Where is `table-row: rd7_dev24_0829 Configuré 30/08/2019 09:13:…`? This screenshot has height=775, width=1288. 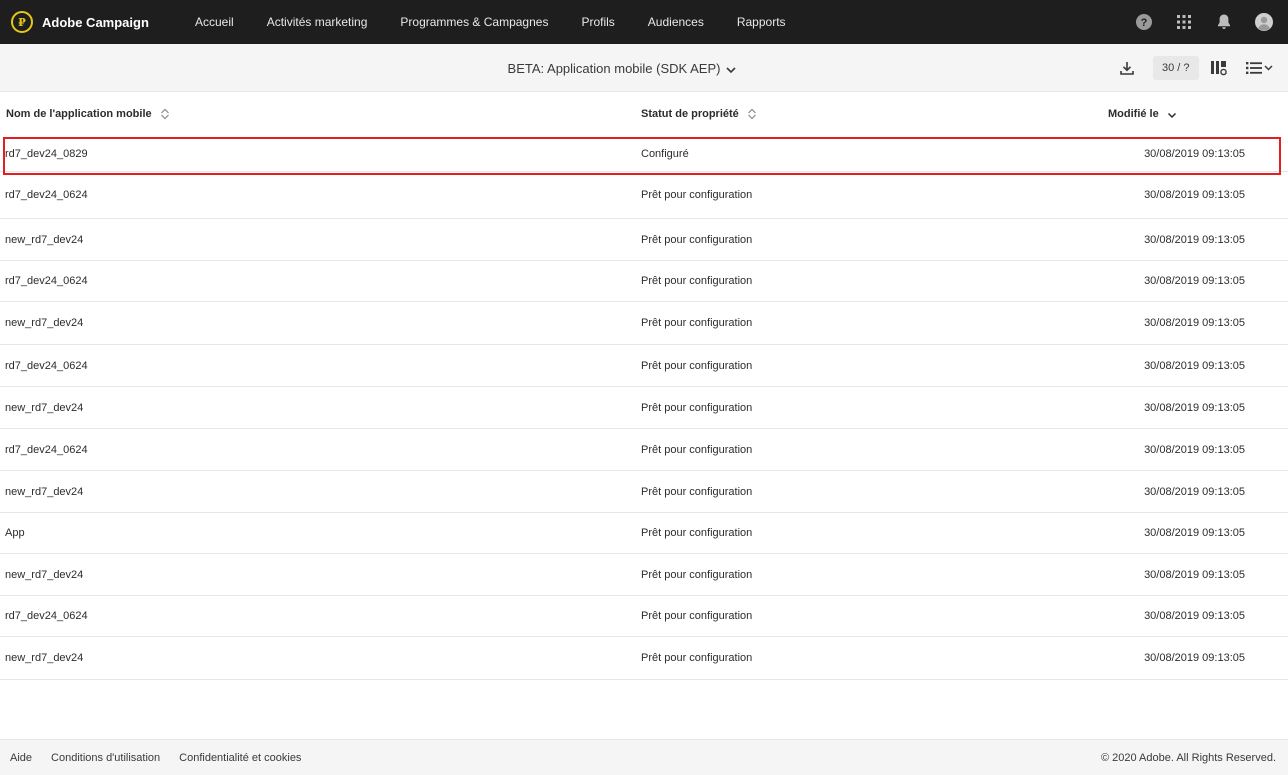
table-row: rd7_dev24_0829 Configuré 30/08/2019 09:13:… is located at coordinates (644, 155).